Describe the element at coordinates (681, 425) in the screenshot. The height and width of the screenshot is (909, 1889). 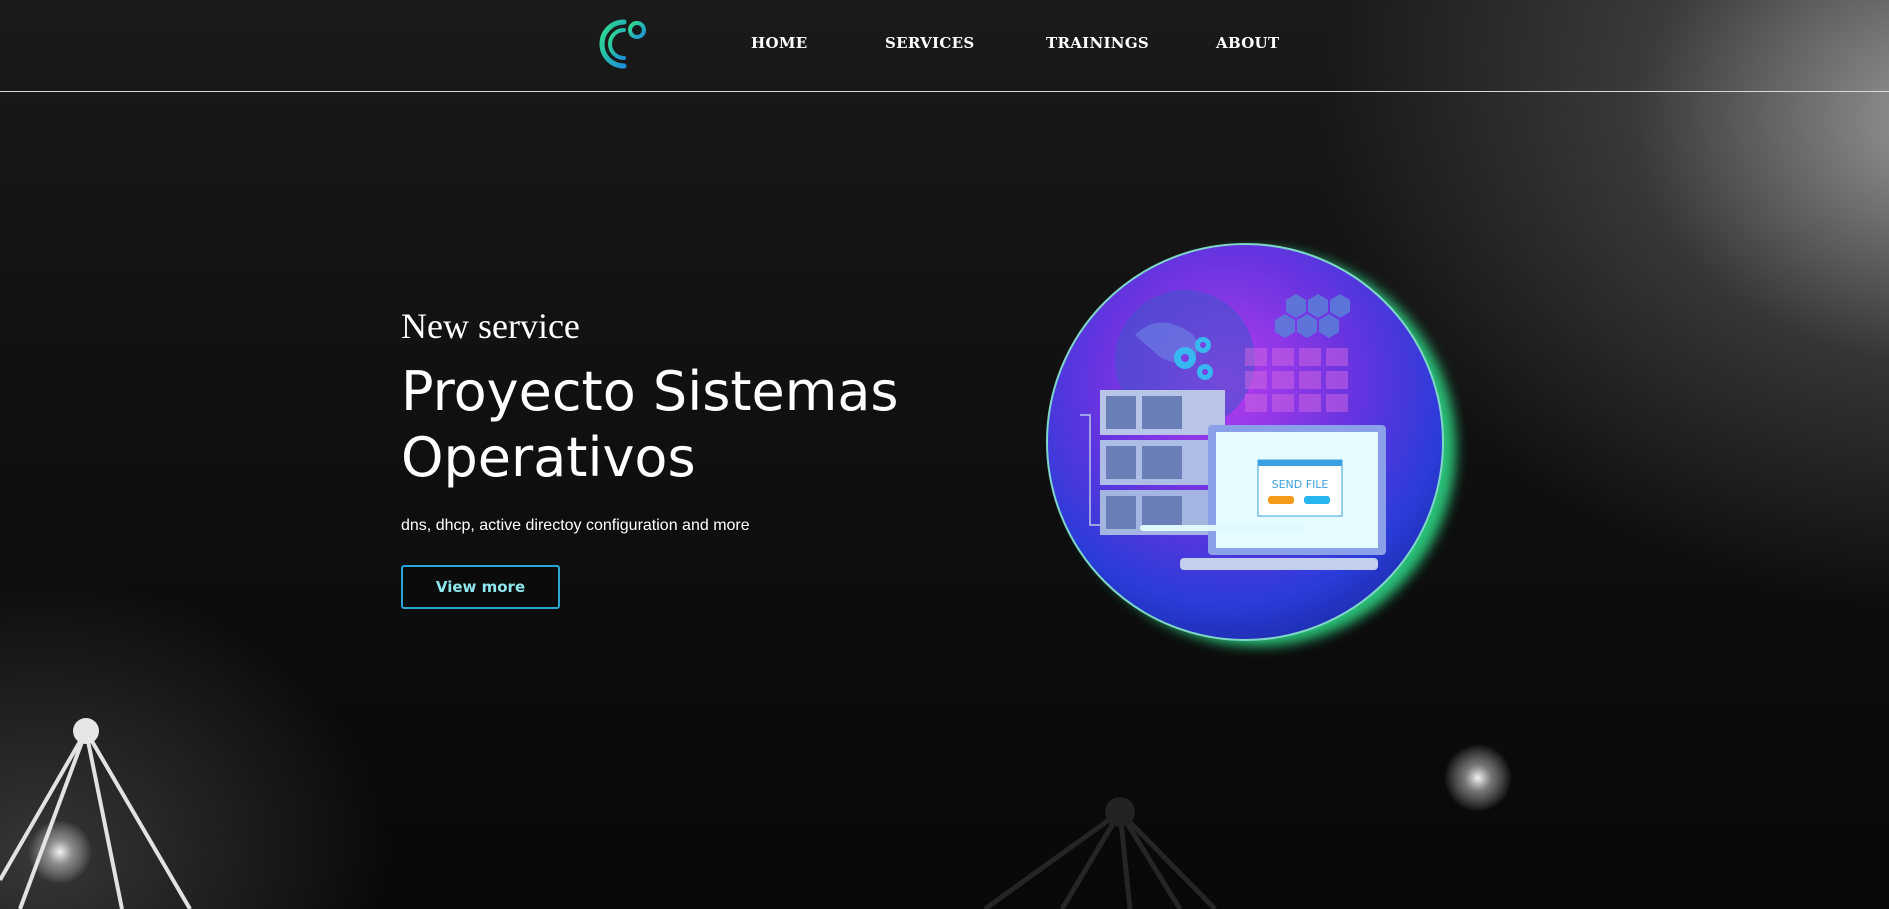
I see `hero-title: Proyecto Sistemas Operativos` at that location.